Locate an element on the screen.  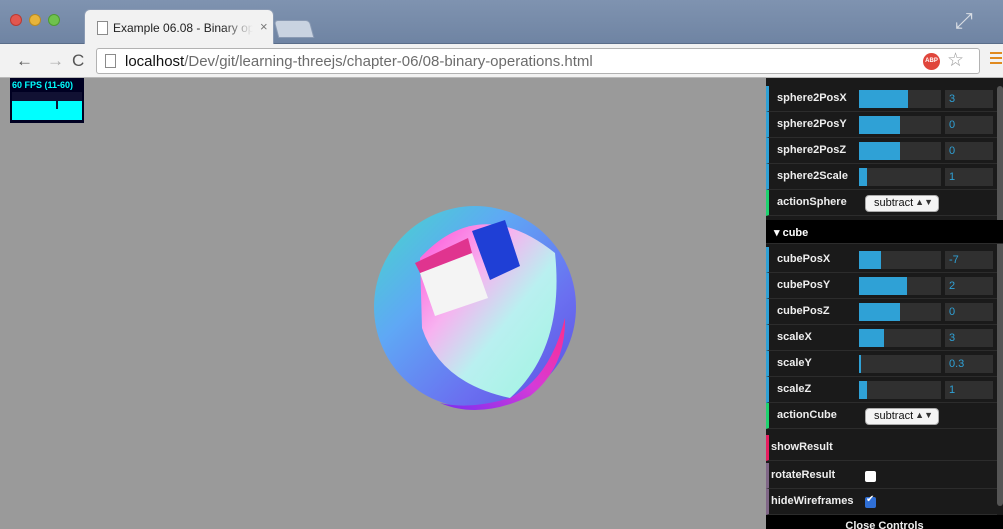
close-window-button is located at coordinates (16, 20).